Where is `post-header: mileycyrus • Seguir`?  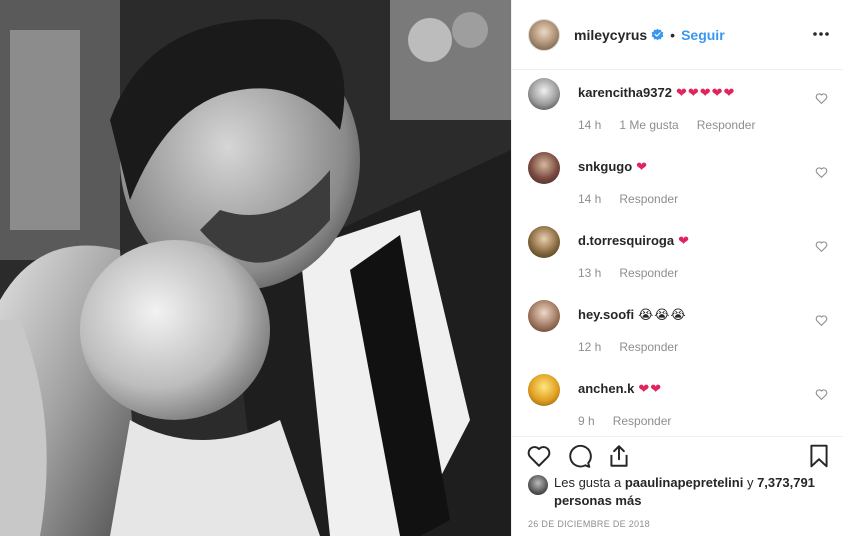
post-header: mileycyrus • Seguir is located at coordinates (677, 35).